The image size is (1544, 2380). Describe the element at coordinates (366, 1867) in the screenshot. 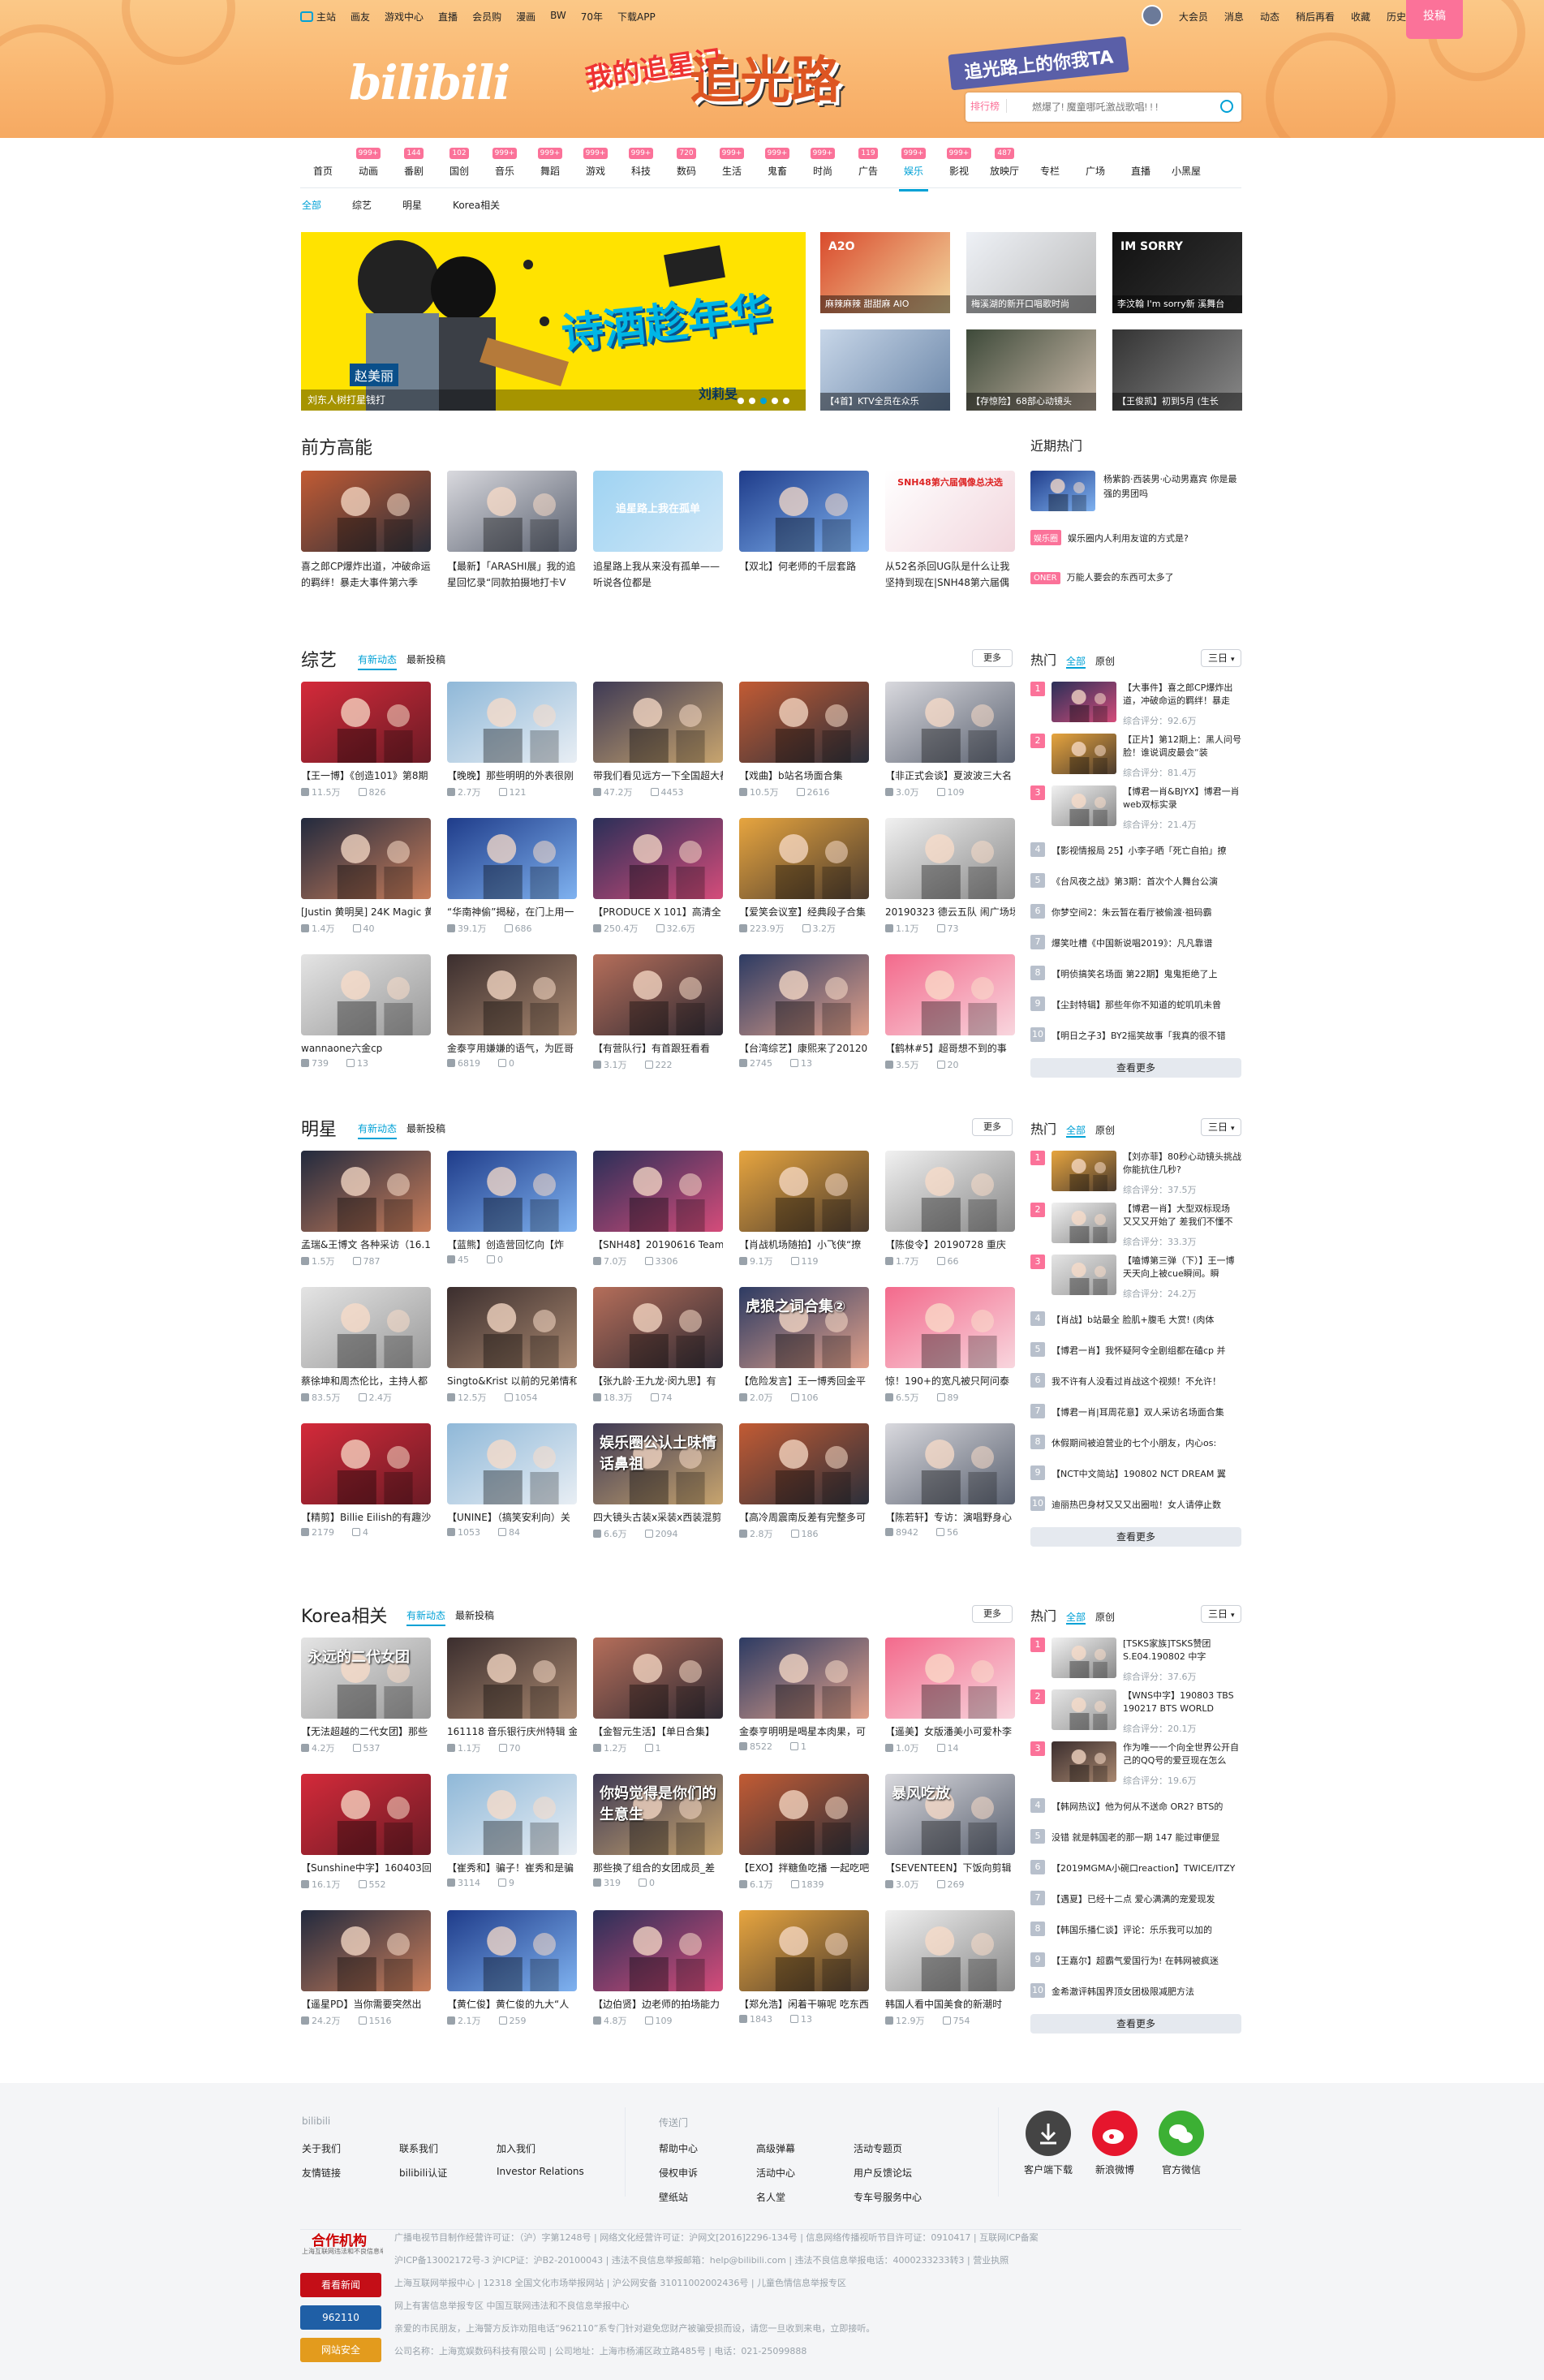

I see `video-title: 【Sunshine中字】160403回` at that location.